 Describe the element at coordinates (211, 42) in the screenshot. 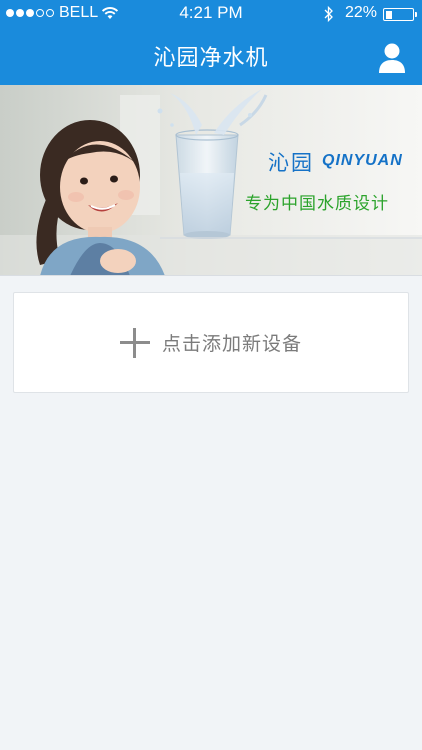

I see `top-bar: BELL 4:21 PM 22% 沁园净水机` at that location.